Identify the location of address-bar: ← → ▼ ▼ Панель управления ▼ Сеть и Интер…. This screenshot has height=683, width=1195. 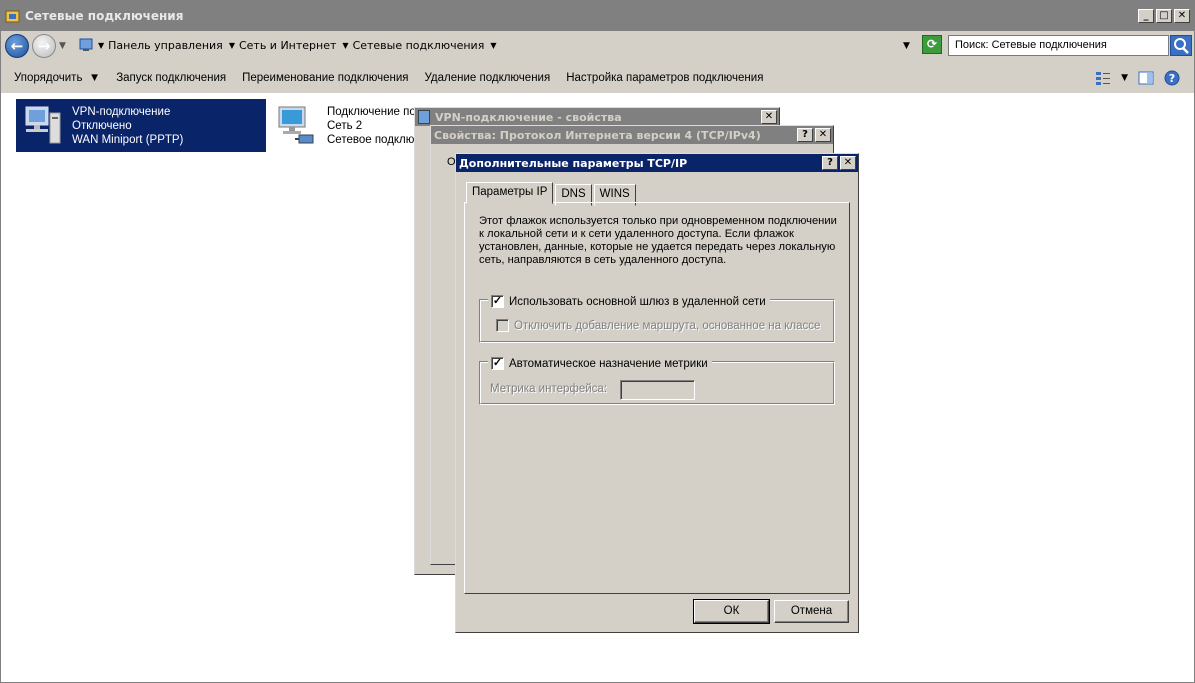
(597, 47).